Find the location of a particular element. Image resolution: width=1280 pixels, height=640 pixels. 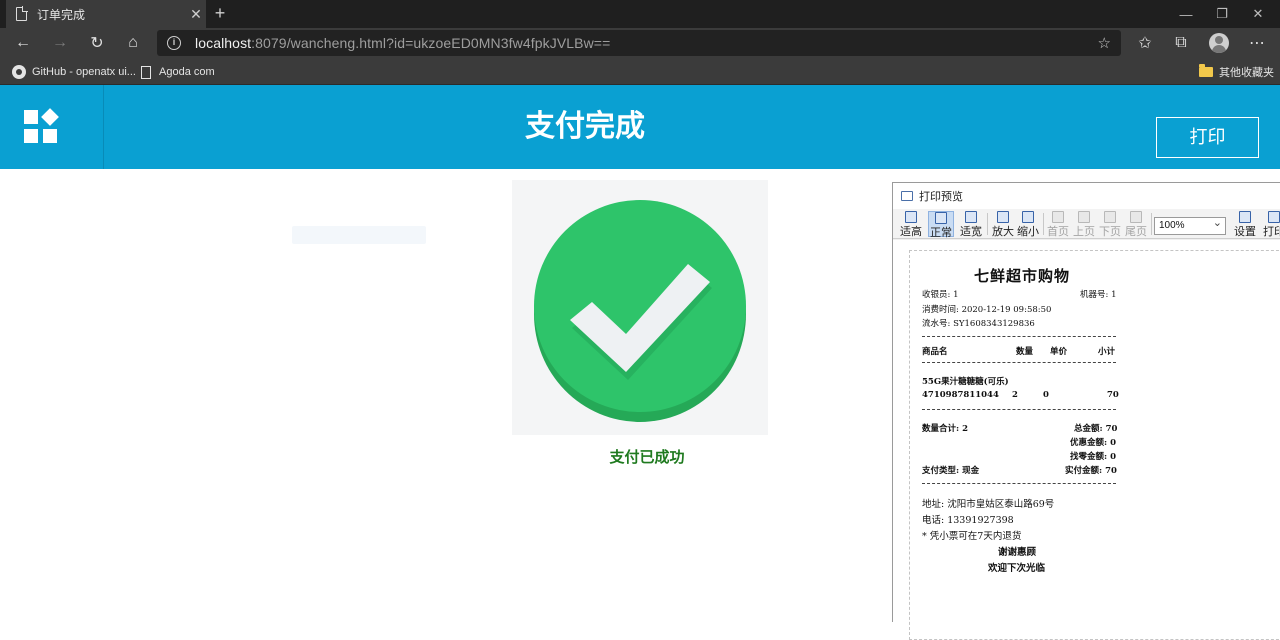

bookmarks-bar: GitHub - openatx ui... Agoda com 其他收藏夹 is located at coordinates (640, 71).